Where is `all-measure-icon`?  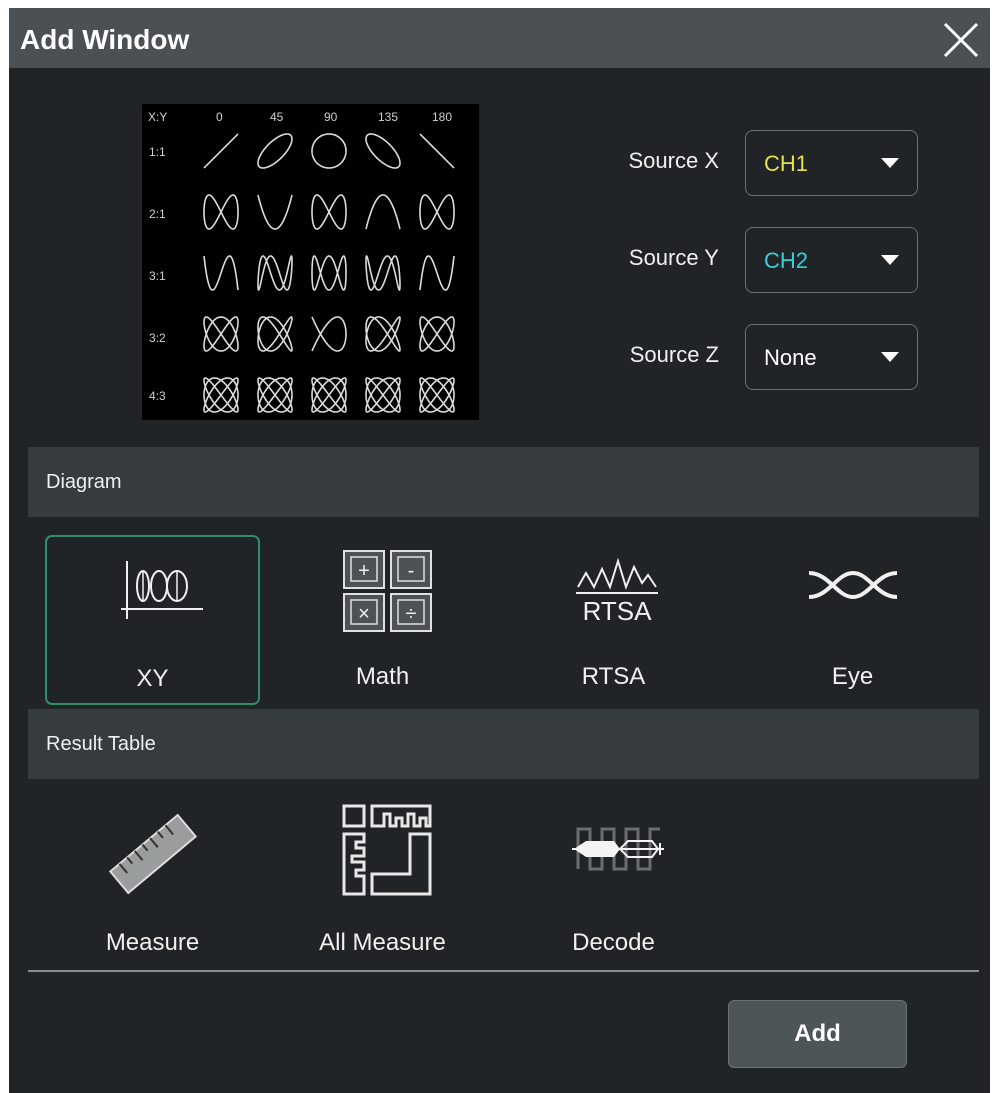 all-measure-icon is located at coordinates (387, 850).